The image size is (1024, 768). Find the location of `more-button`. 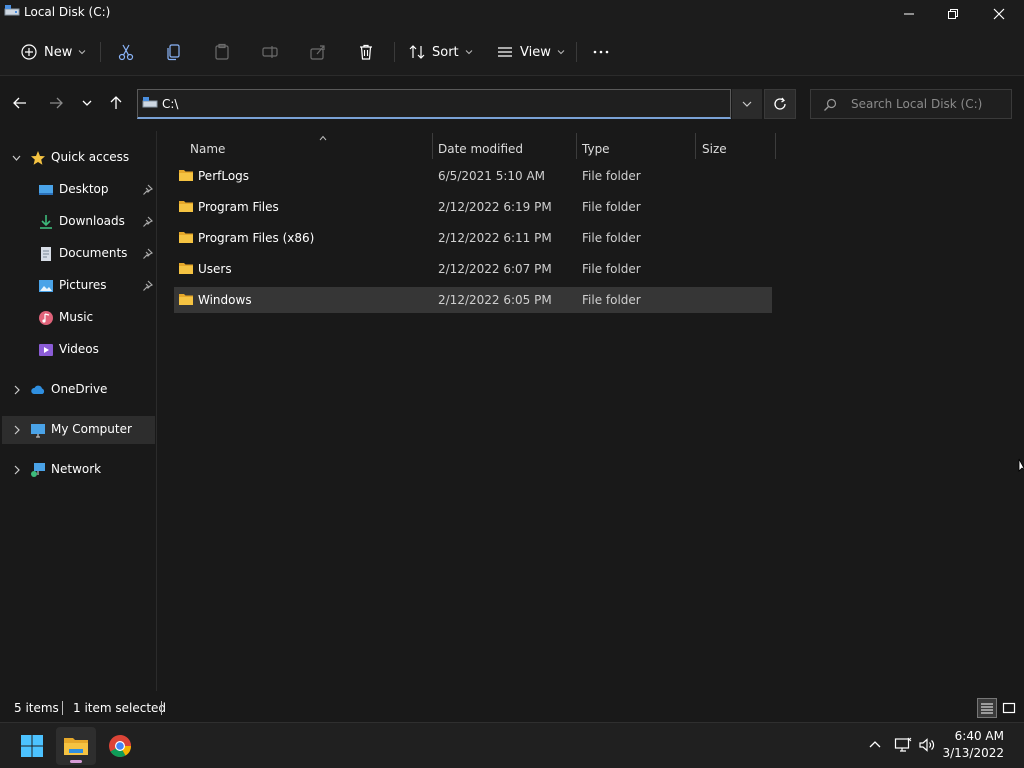

more-button is located at coordinates (601, 52).